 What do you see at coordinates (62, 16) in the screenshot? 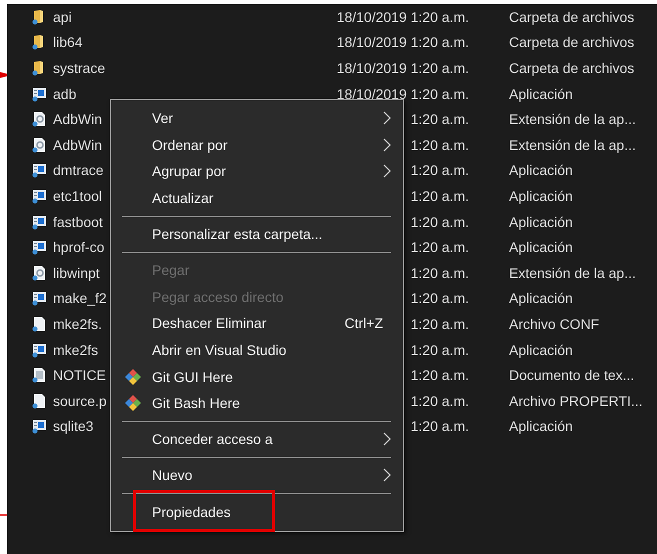
I see `file-name: api` at bounding box center [62, 16].